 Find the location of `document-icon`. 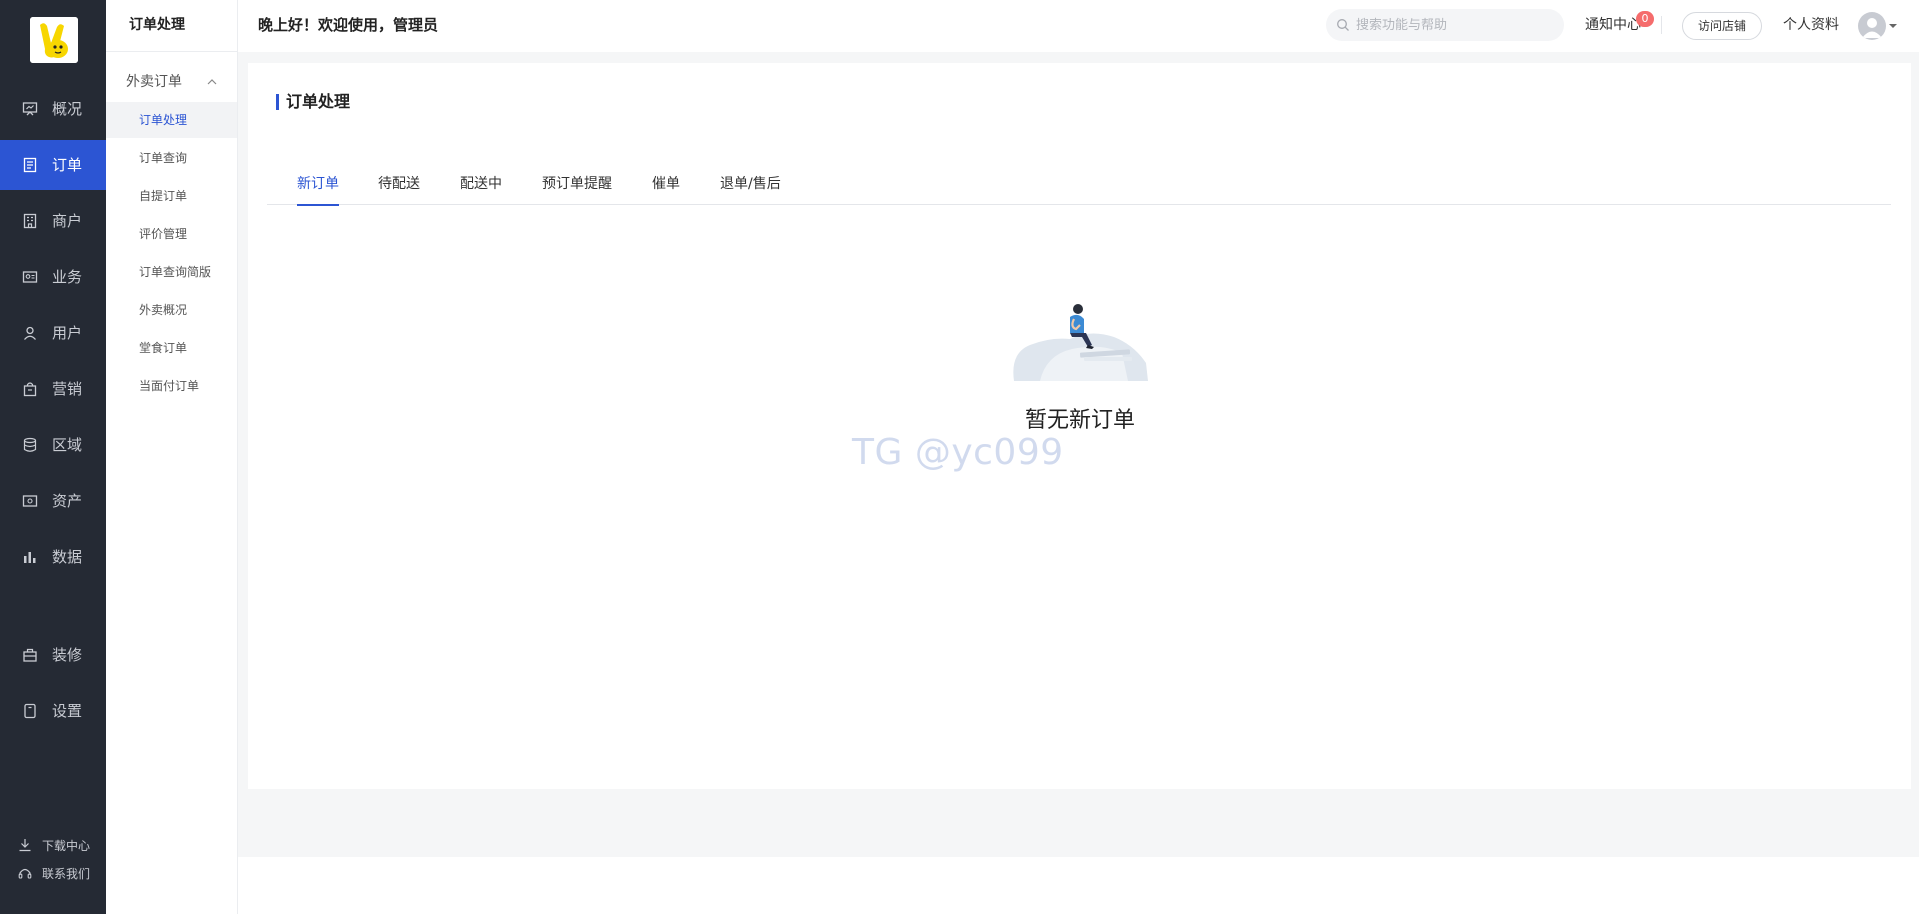

document-icon is located at coordinates (30, 165).